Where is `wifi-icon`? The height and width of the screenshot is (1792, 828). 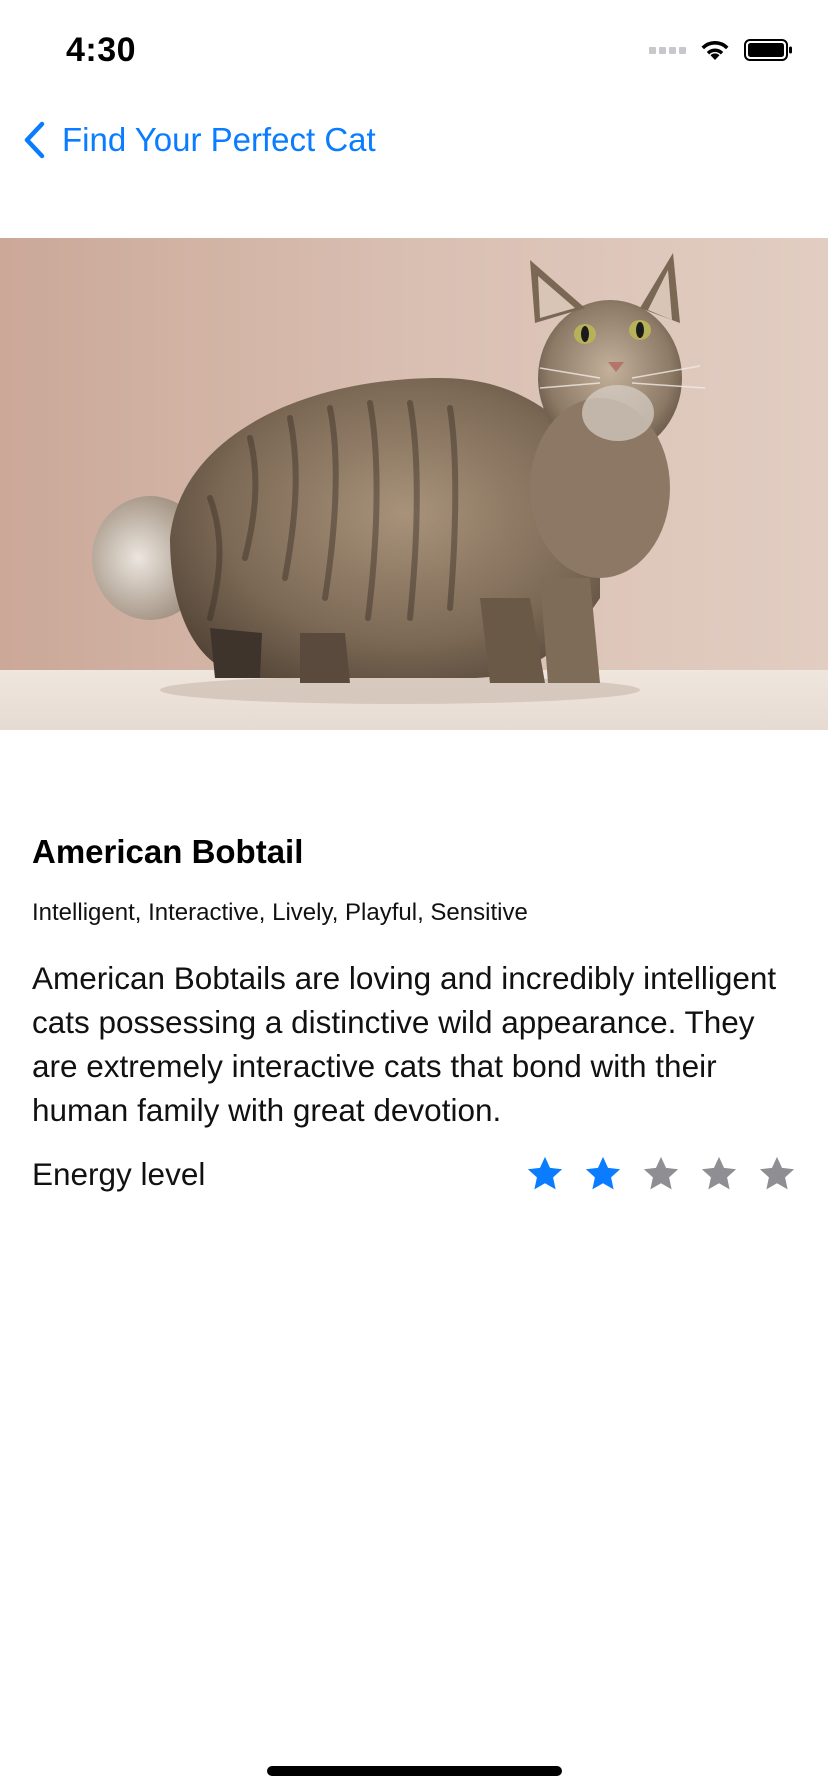
wifi-icon is located at coordinates (715, 50).